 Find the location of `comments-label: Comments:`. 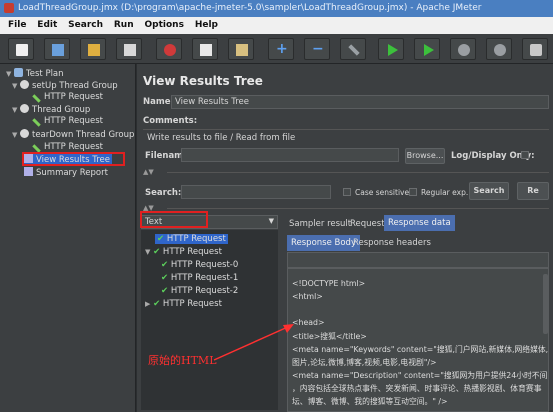

comments-label: Comments: is located at coordinates (170, 121).